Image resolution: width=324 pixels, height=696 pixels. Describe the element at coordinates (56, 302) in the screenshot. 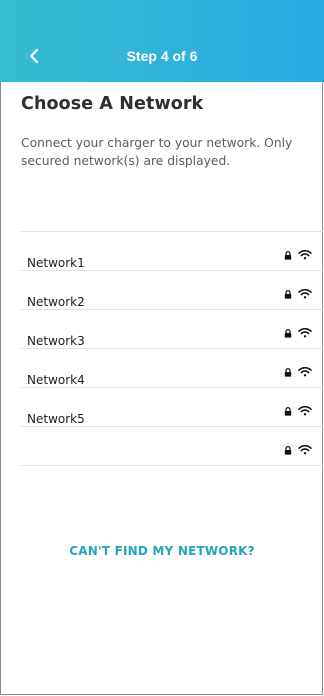

I see `network-name: Network2` at that location.